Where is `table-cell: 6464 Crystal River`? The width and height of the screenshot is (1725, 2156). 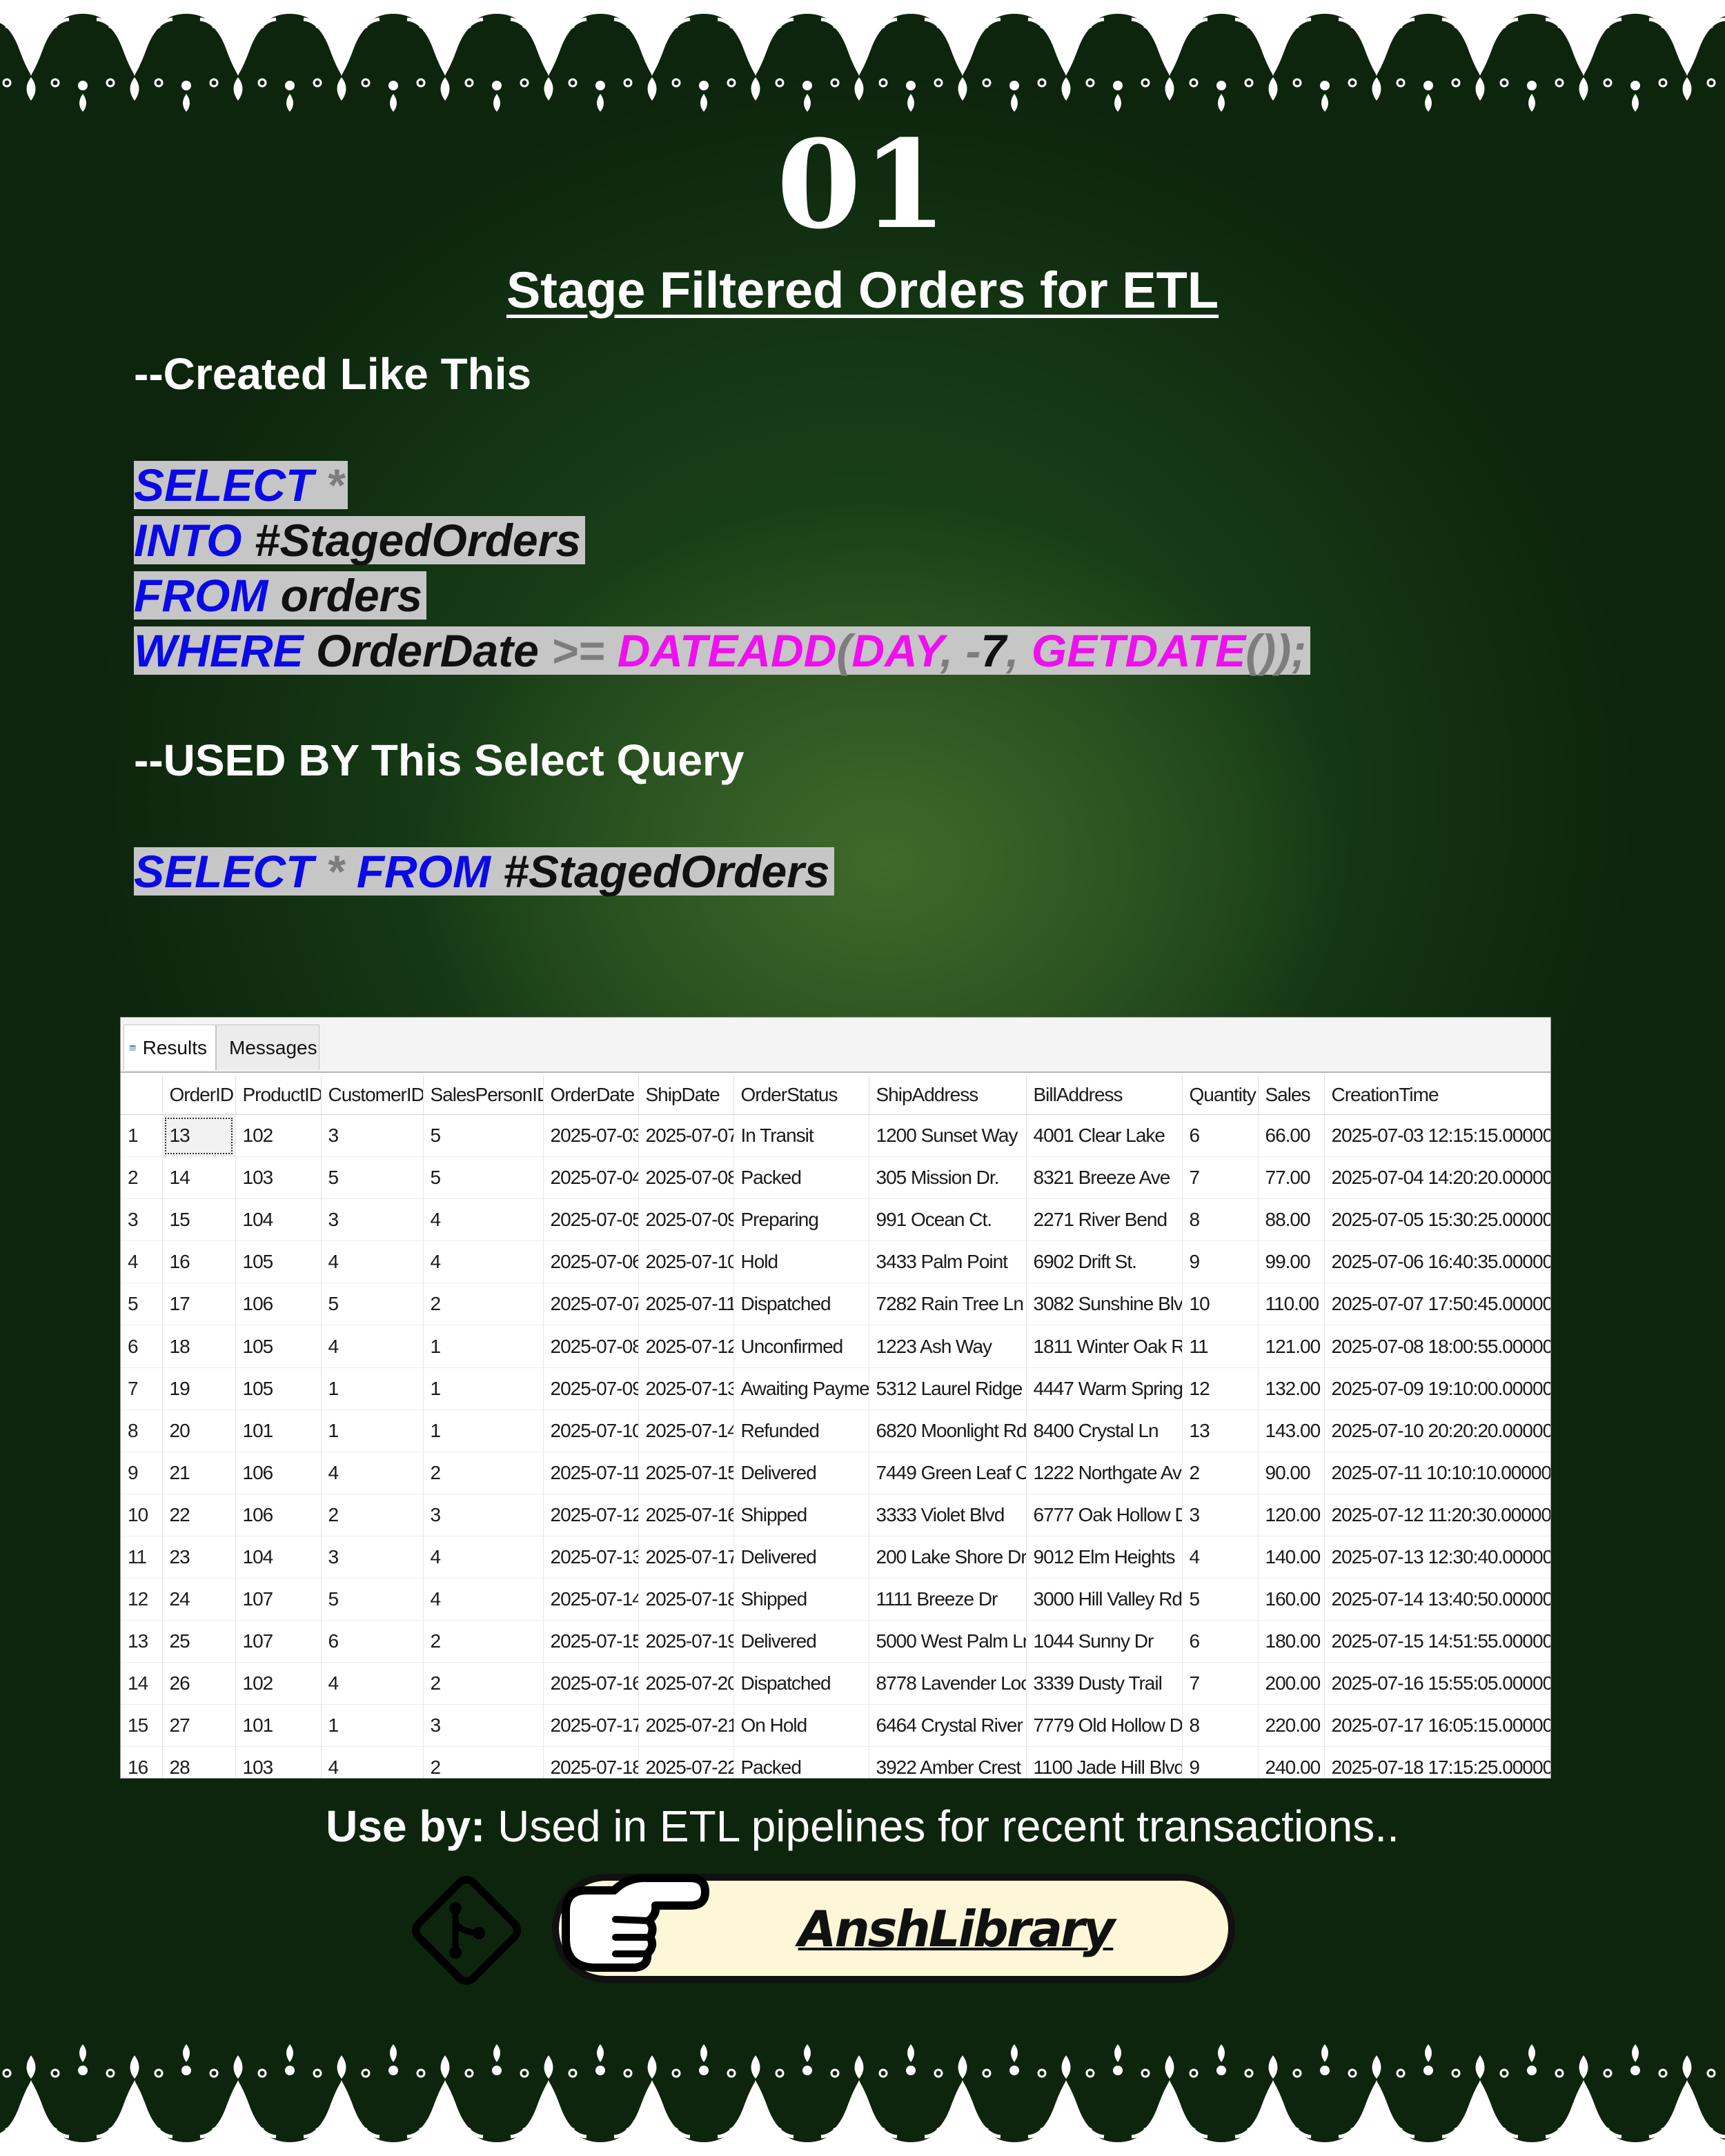 table-cell: 6464 Crystal River is located at coordinates (948, 1726).